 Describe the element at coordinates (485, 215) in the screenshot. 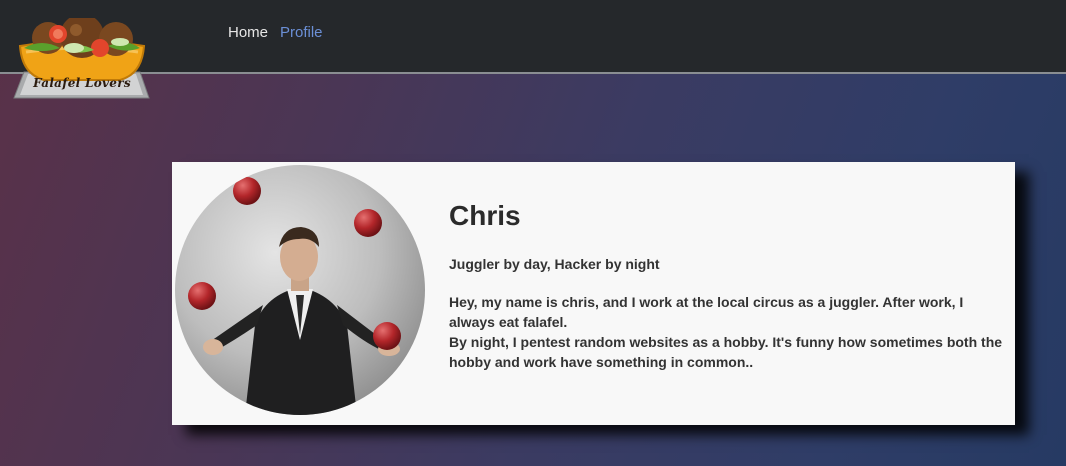

I see `profile-name: Chris` at that location.